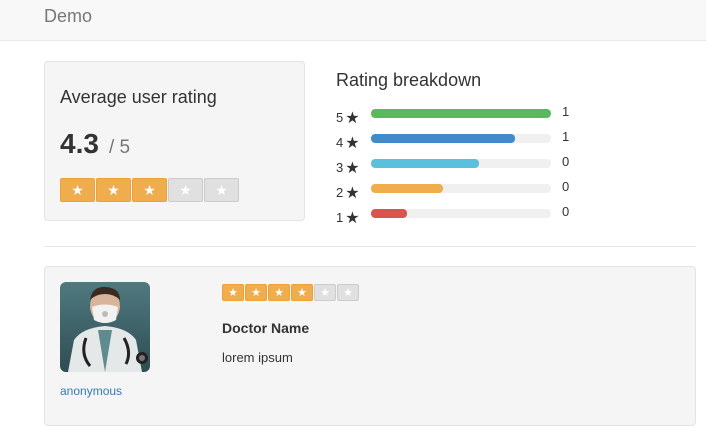  I want to click on average-rating-stars: ★ ★ ★ ★ ★, so click(149, 190).